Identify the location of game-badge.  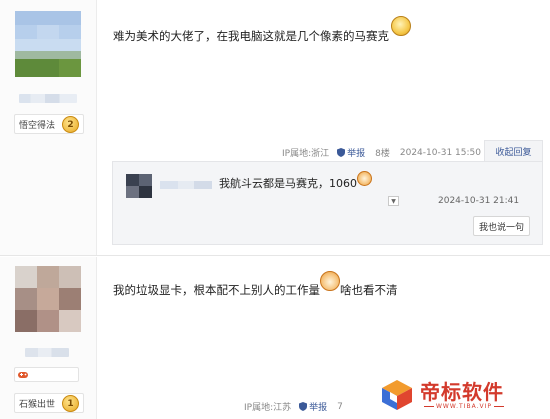
(46, 374).